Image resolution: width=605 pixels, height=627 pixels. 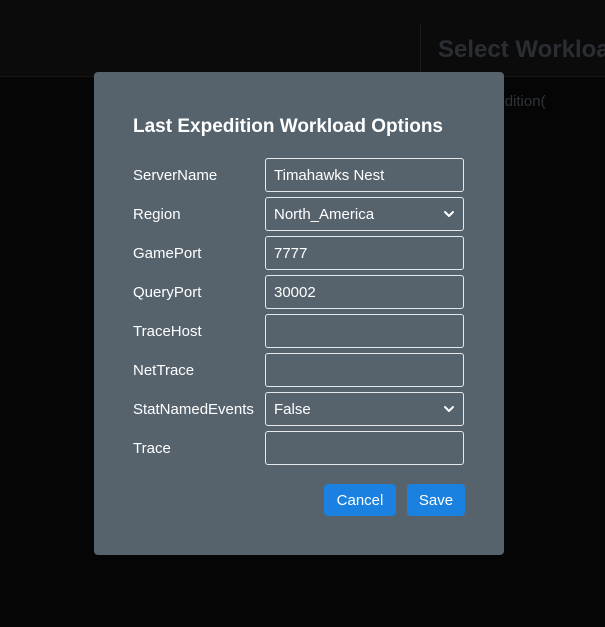 I want to click on field-row-nettrace: NetTrace, so click(x=299, y=370).